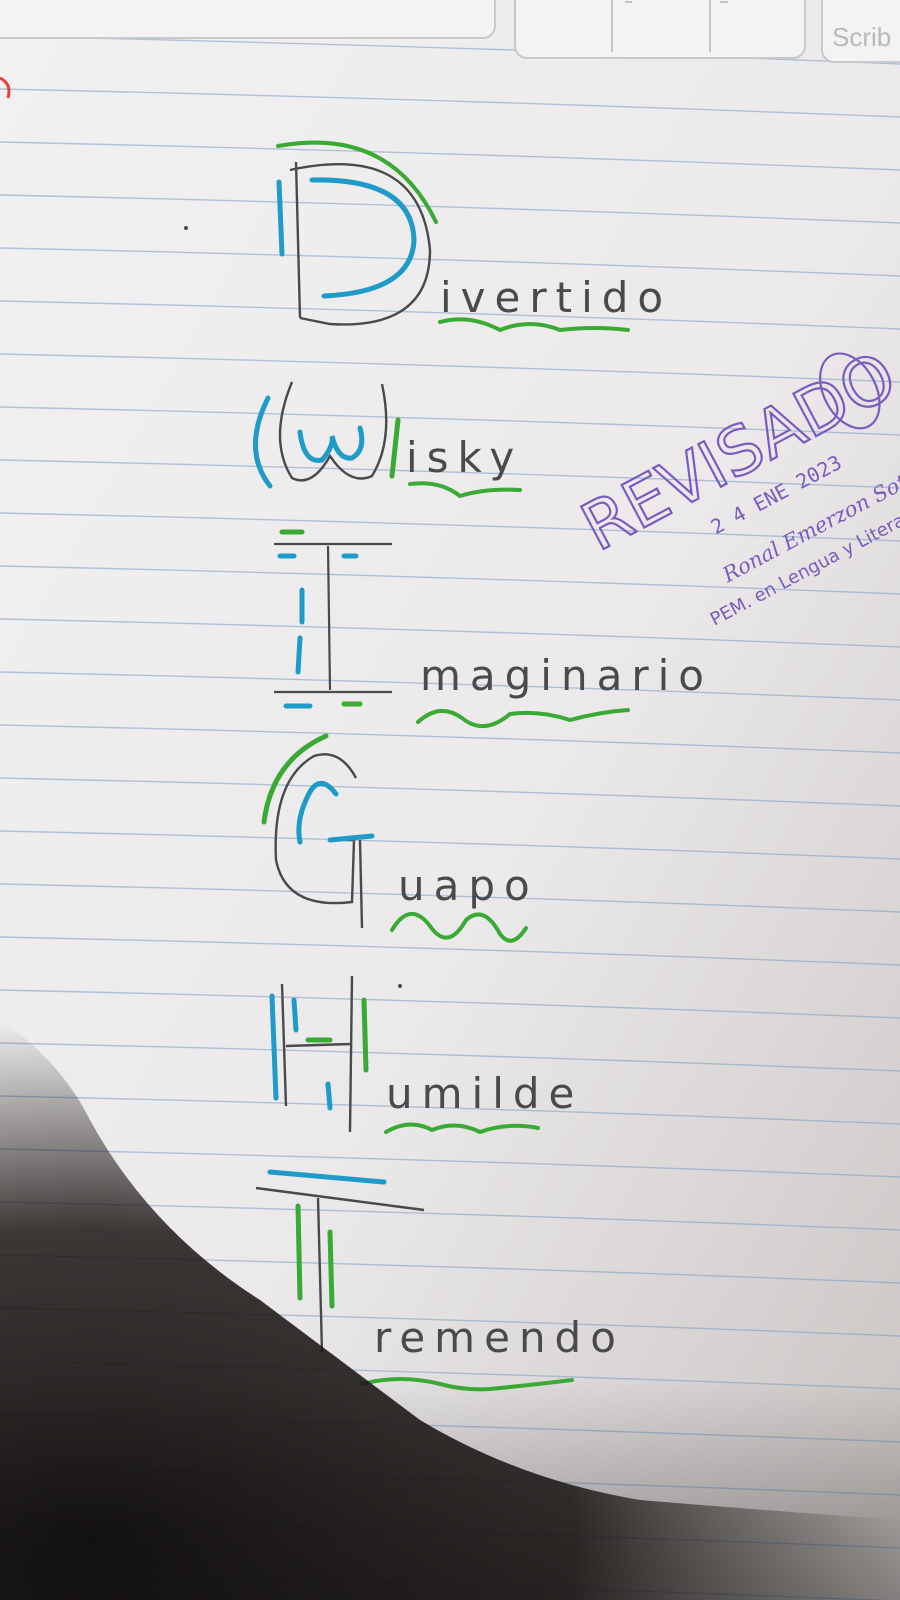 Image resolution: width=900 pixels, height=1600 pixels. I want to click on top-strip-box-left, so click(248, 19).